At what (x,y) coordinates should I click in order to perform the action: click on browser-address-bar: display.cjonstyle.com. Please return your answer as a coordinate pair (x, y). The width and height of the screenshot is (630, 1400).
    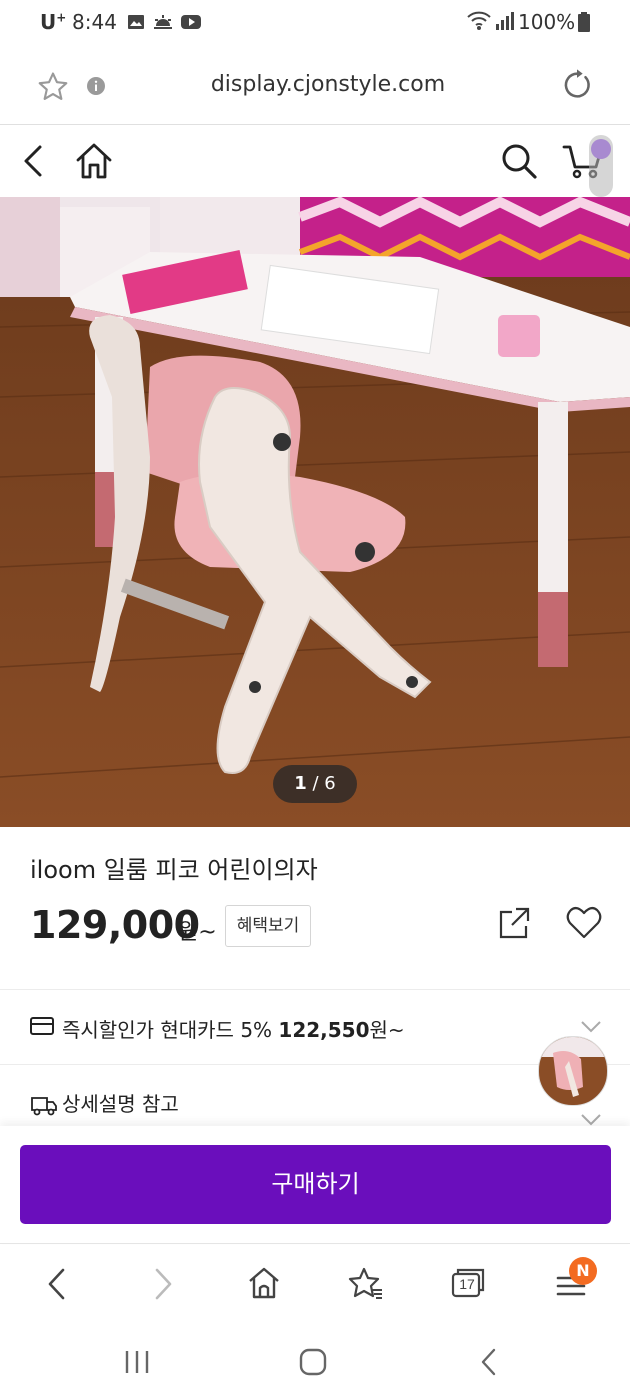
    Looking at the image, I should click on (315, 85).